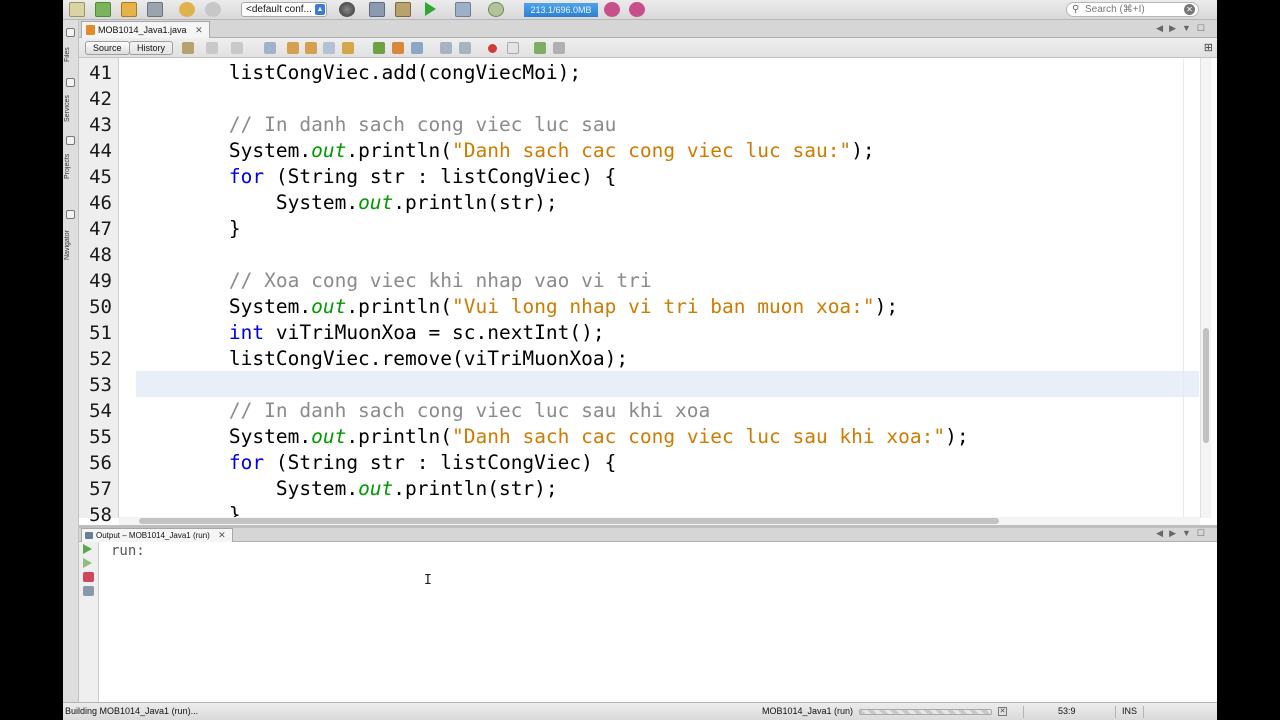 This screenshot has height=720, width=1280. Describe the element at coordinates (559, 48) in the screenshot. I see `uncomment-icon` at that location.